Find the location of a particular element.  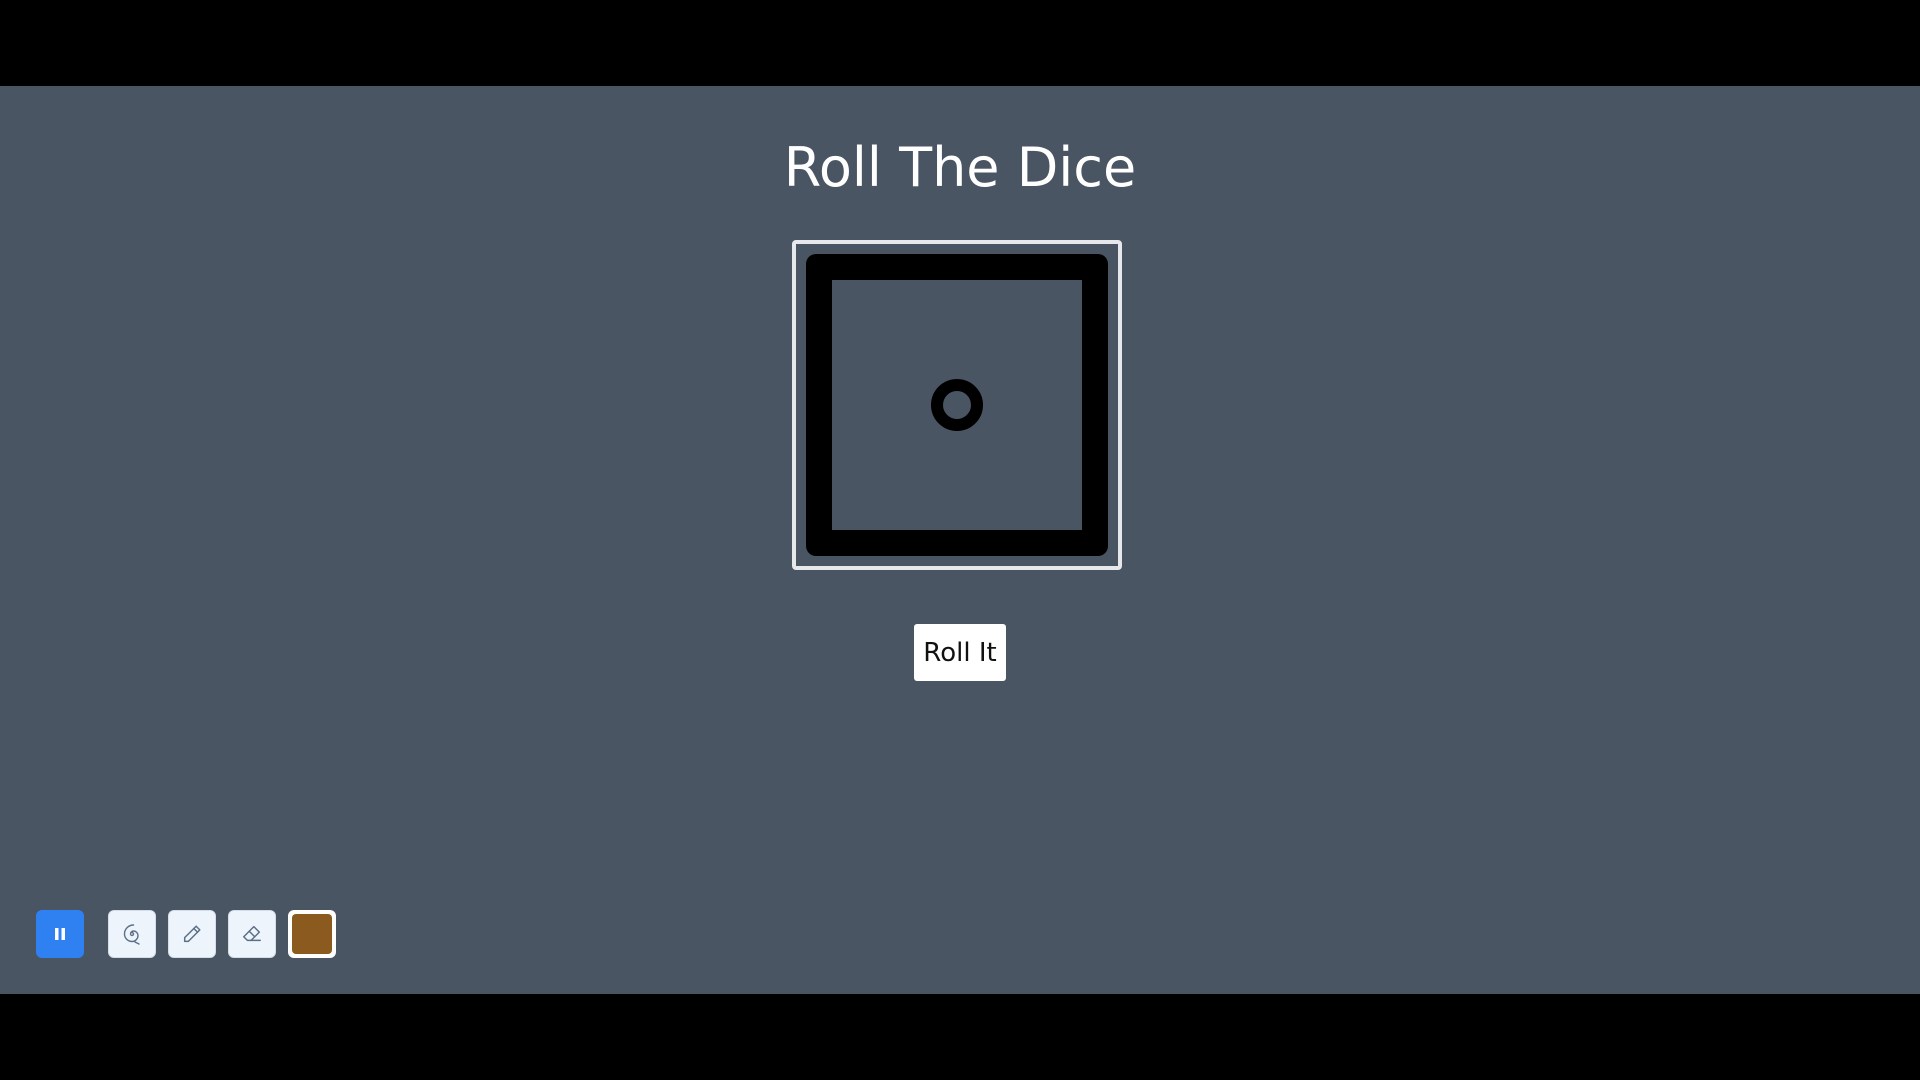

eraser-tool-button is located at coordinates (252, 934).